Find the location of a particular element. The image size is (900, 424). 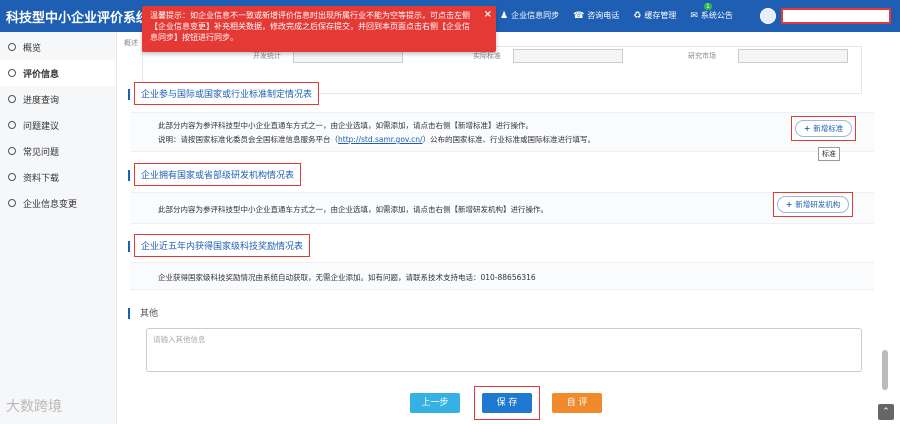

top-nav: ♟ 企业信息同步 ☎ 咨询电话 ♻ 缓存管理 ✉ 系统公告 is located at coordinates (616, 15).